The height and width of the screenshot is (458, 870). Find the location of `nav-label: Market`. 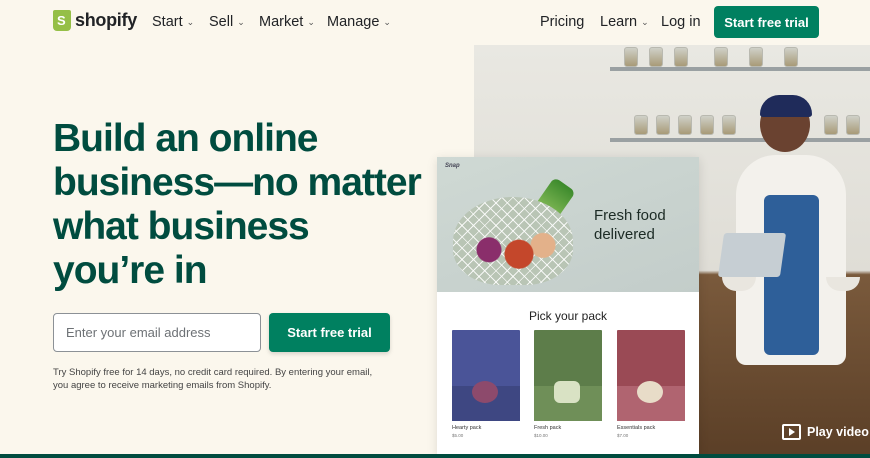

nav-label: Market is located at coordinates (281, 22).